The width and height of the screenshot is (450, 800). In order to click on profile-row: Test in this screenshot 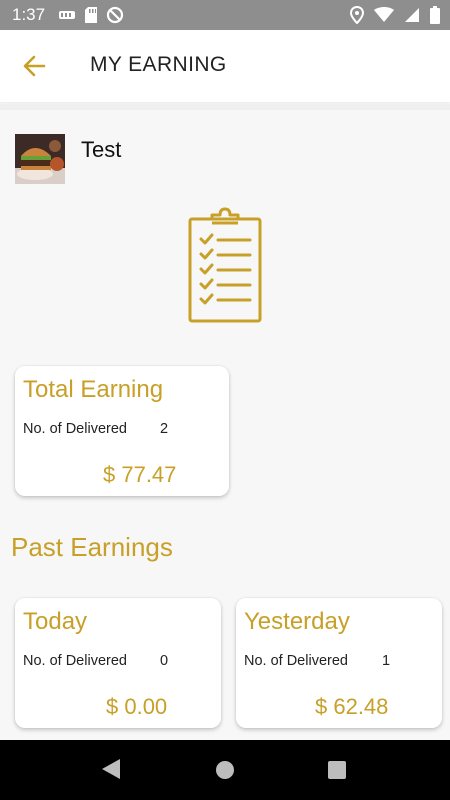, I will do `click(68, 159)`.